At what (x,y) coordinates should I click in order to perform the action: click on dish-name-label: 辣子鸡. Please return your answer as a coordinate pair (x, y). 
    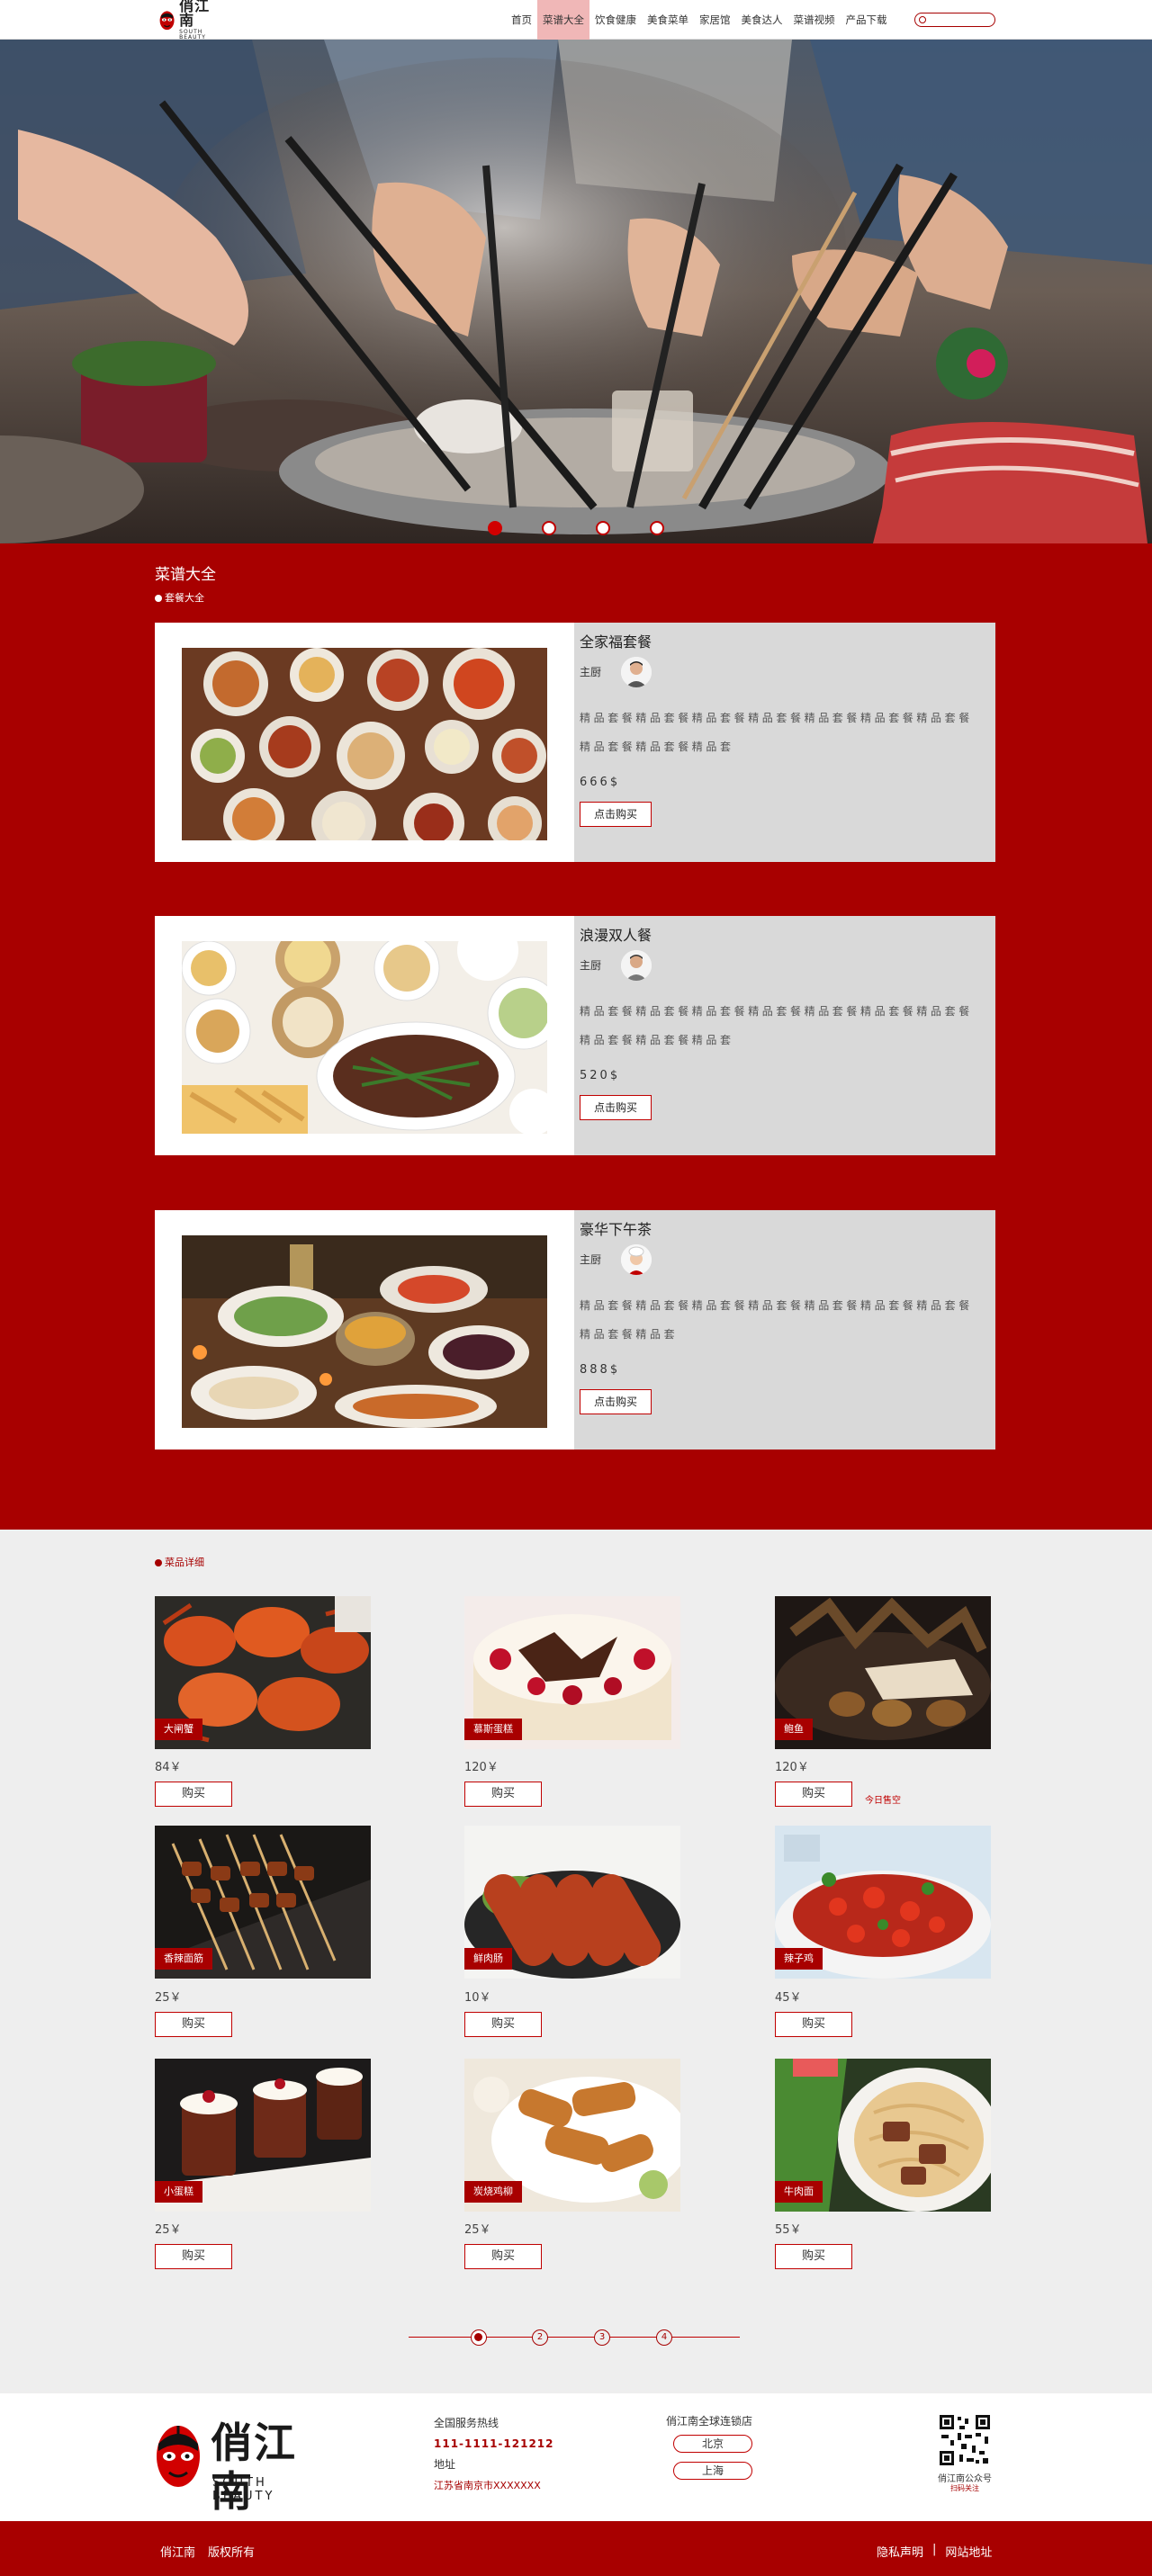
    Looking at the image, I should click on (799, 1959).